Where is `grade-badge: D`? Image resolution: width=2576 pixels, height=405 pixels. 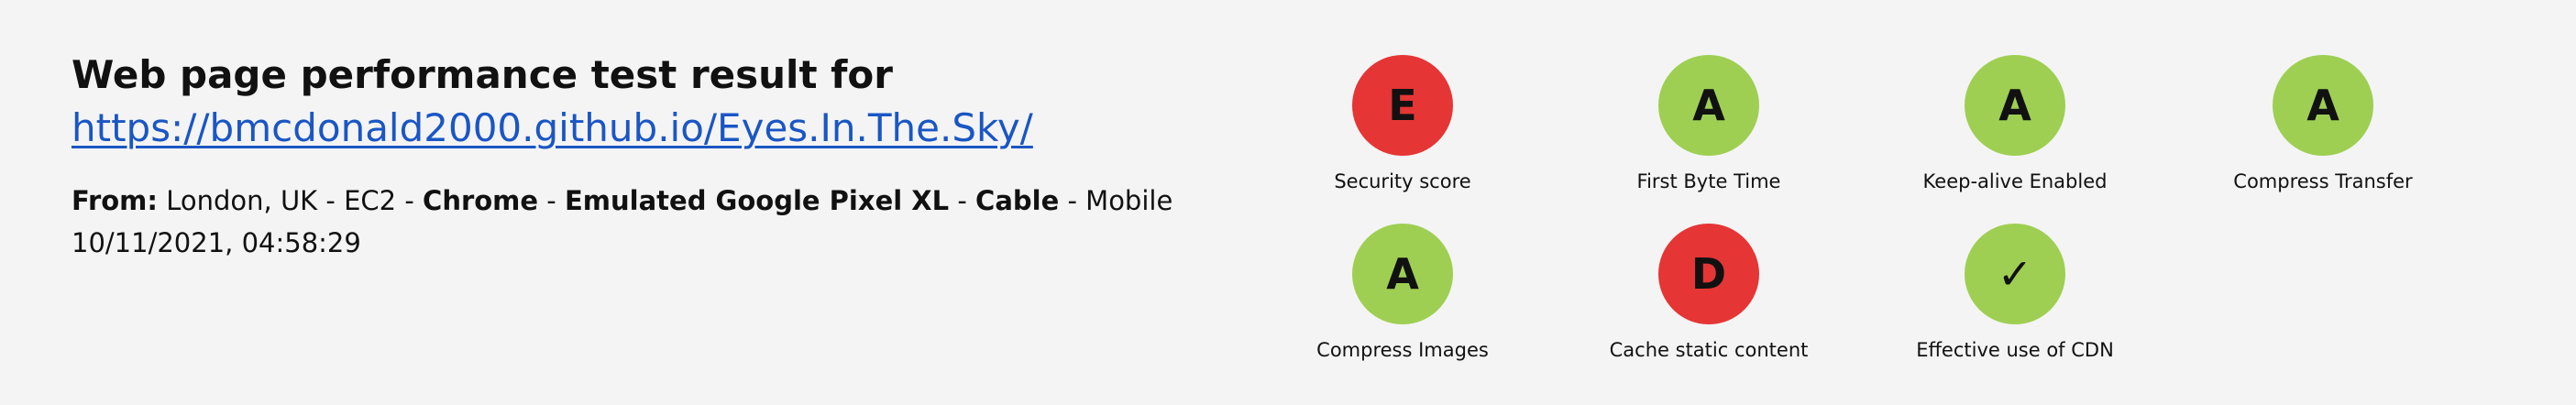
grade-badge: D is located at coordinates (1708, 274).